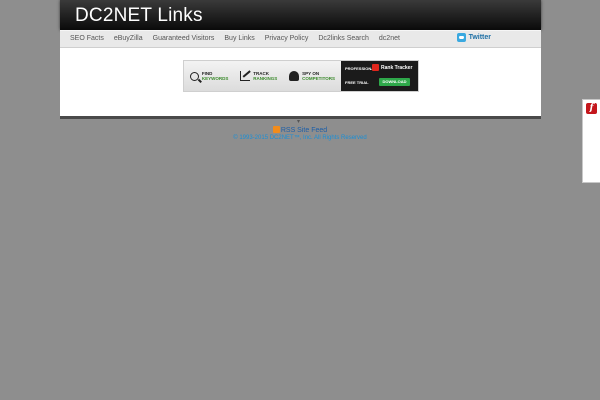  I want to click on footer-divider, so click(300, 117).